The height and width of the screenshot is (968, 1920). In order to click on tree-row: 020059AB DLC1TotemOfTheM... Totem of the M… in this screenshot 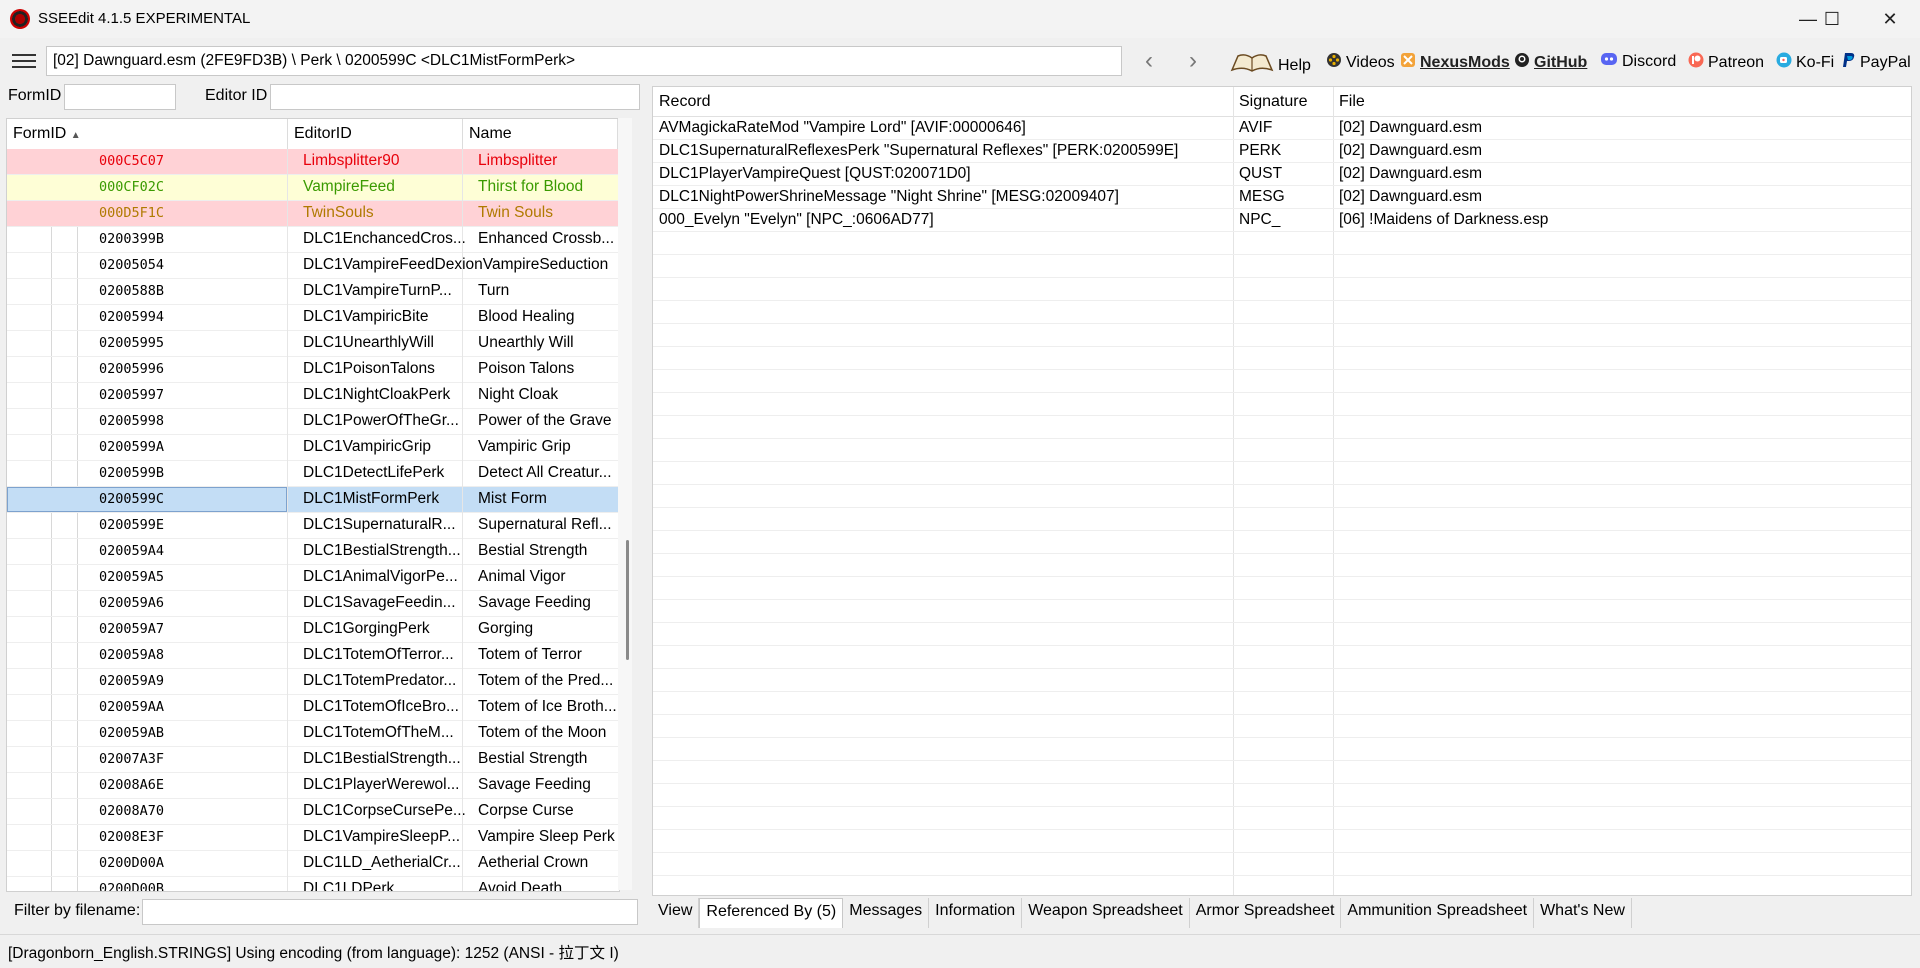, I will do `click(313, 734)`.